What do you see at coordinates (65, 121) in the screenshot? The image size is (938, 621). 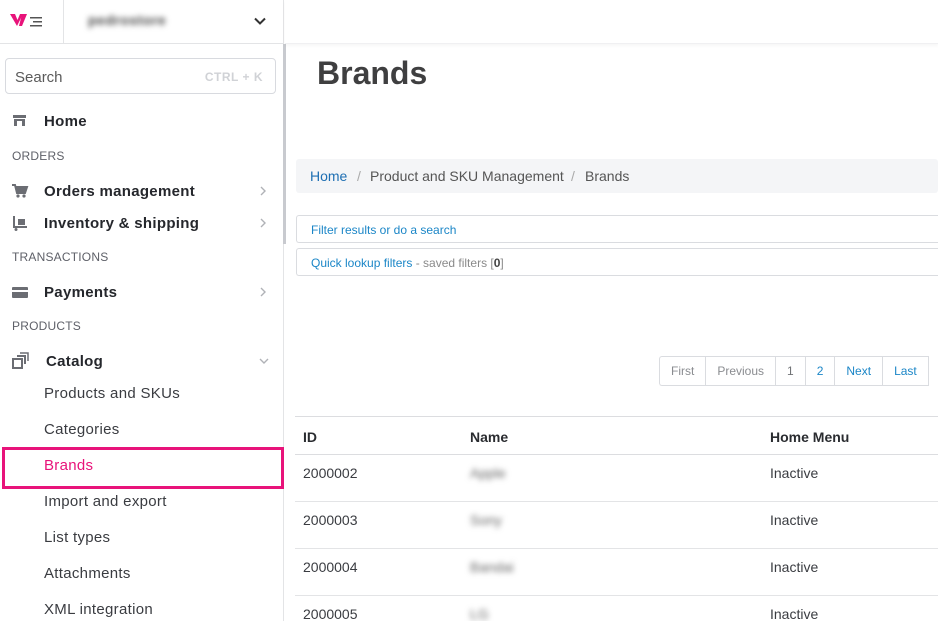 I see `sidebar-item-label: Home` at bounding box center [65, 121].